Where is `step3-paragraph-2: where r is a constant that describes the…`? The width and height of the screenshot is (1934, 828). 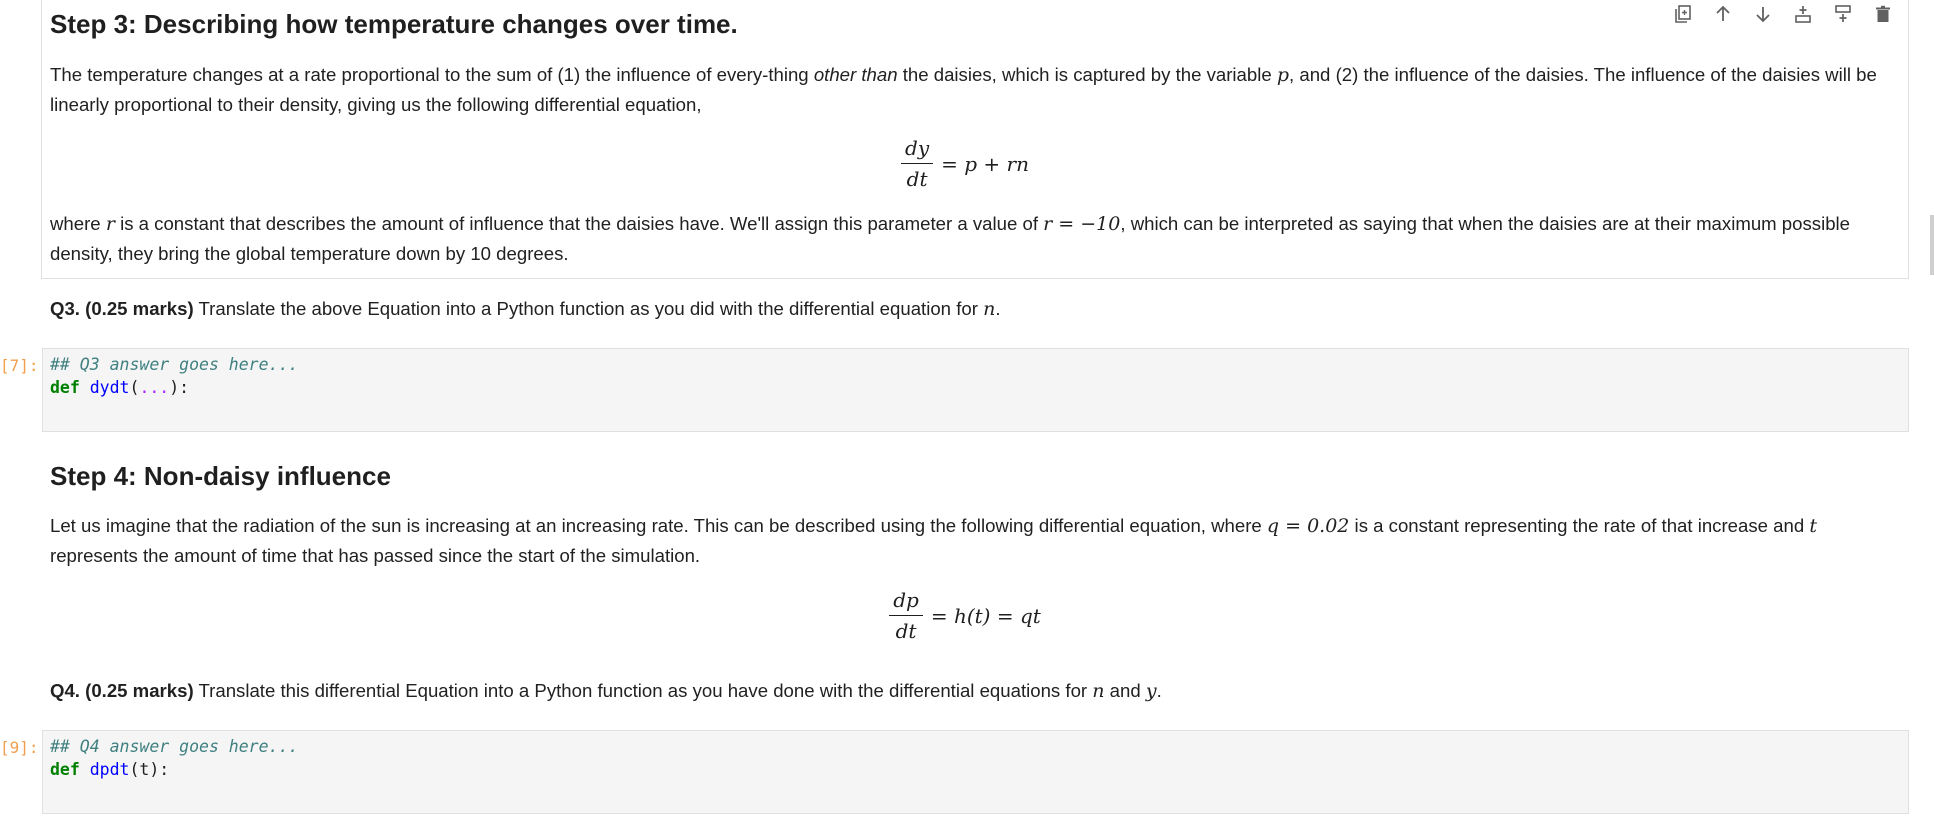 step3-paragraph-2: where r is a constant that describes the… is located at coordinates (965, 239).